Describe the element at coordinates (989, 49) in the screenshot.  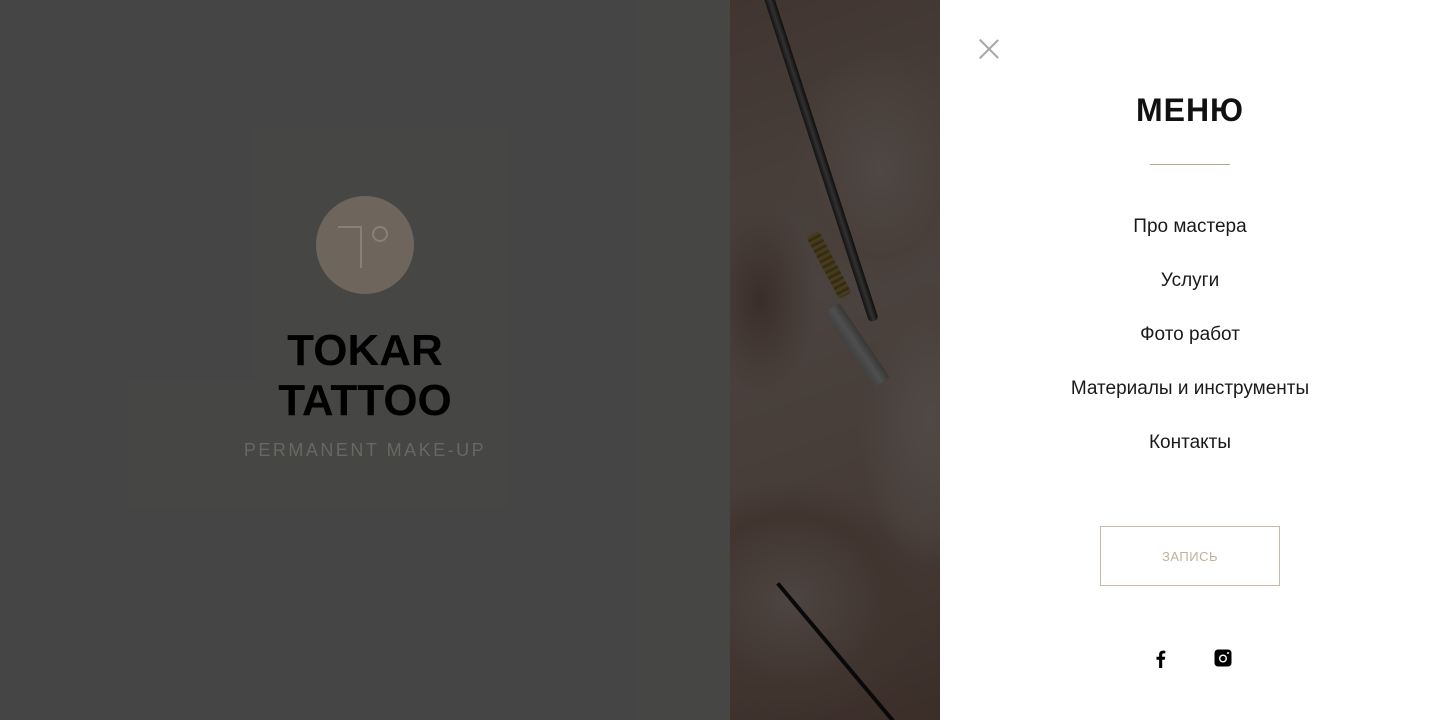
I see `close-icon` at that location.